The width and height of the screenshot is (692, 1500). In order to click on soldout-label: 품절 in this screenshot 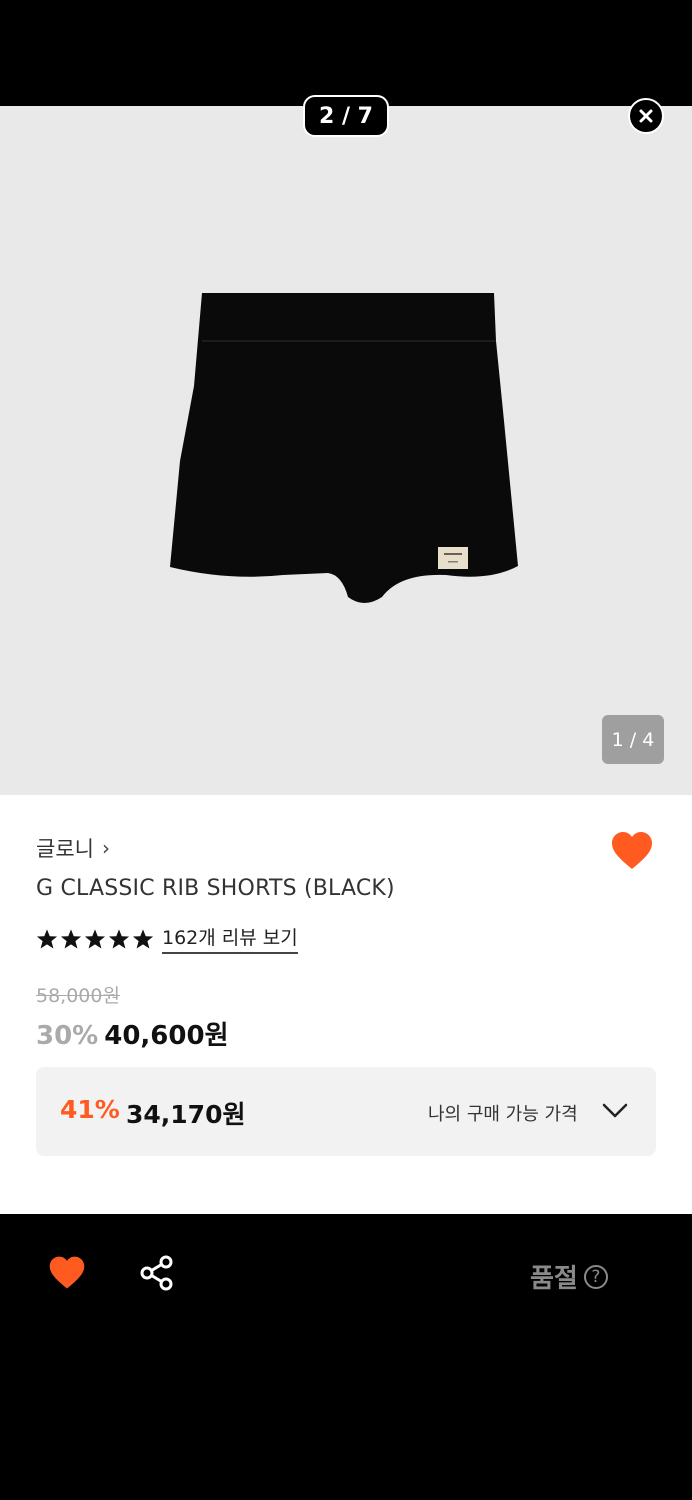, I will do `click(554, 1279)`.